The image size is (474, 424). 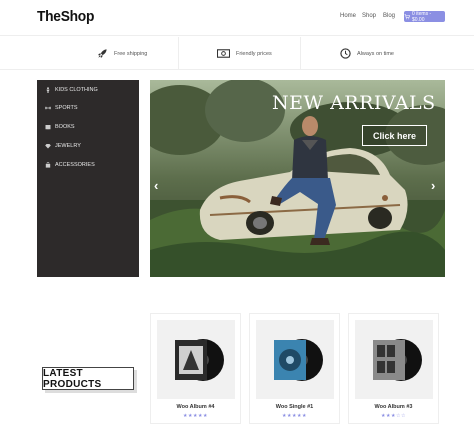 I want to click on slider-prev-arrow: ‹, so click(x=156, y=185).